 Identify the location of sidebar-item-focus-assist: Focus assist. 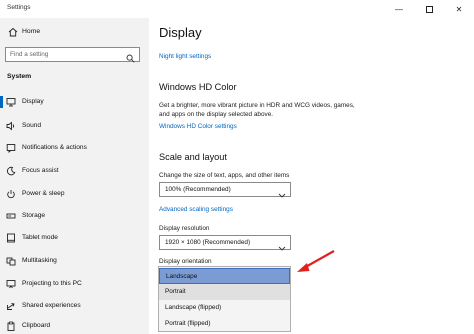
(74, 171).